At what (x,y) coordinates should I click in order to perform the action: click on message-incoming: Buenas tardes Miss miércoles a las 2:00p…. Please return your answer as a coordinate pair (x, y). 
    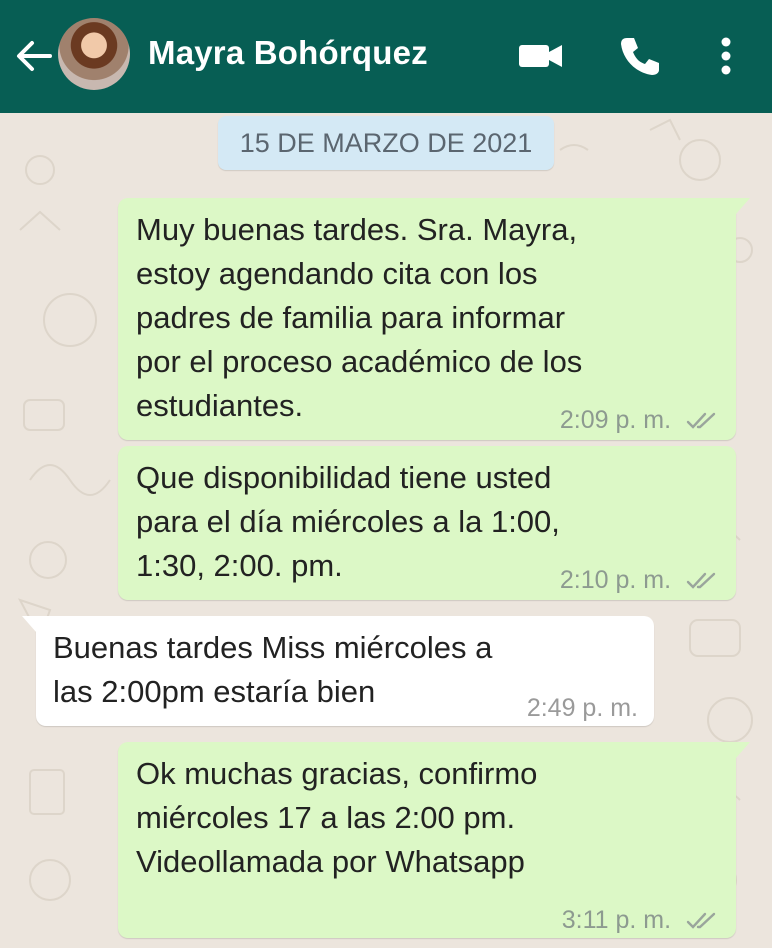
    Looking at the image, I should click on (338, 671).